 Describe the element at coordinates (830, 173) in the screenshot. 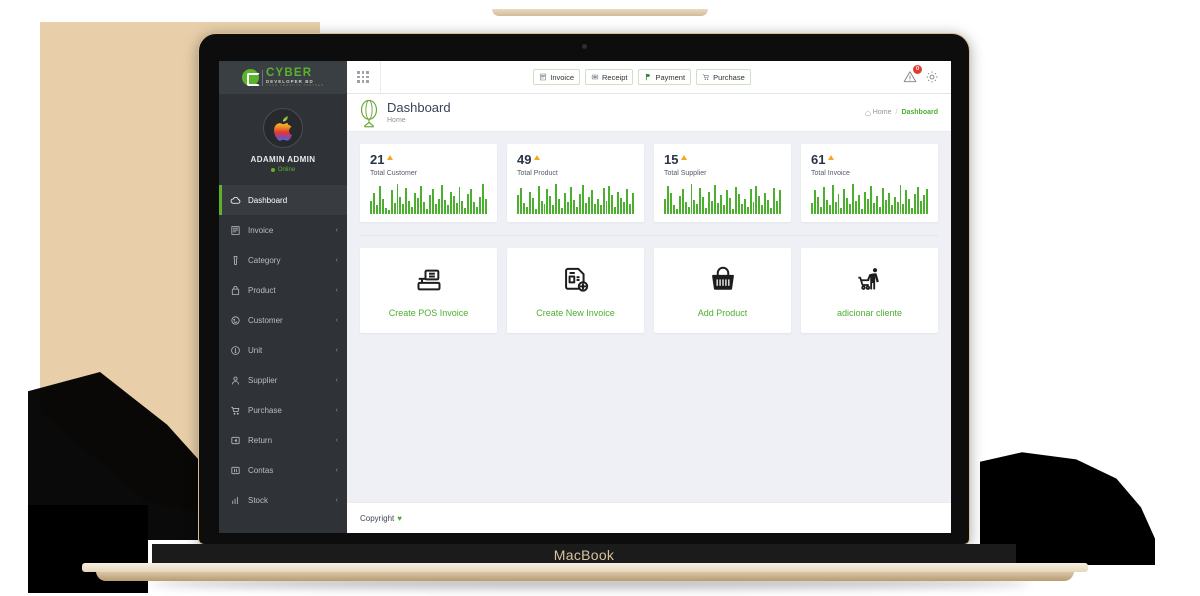

I see `stat-label: Total Invoice` at that location.